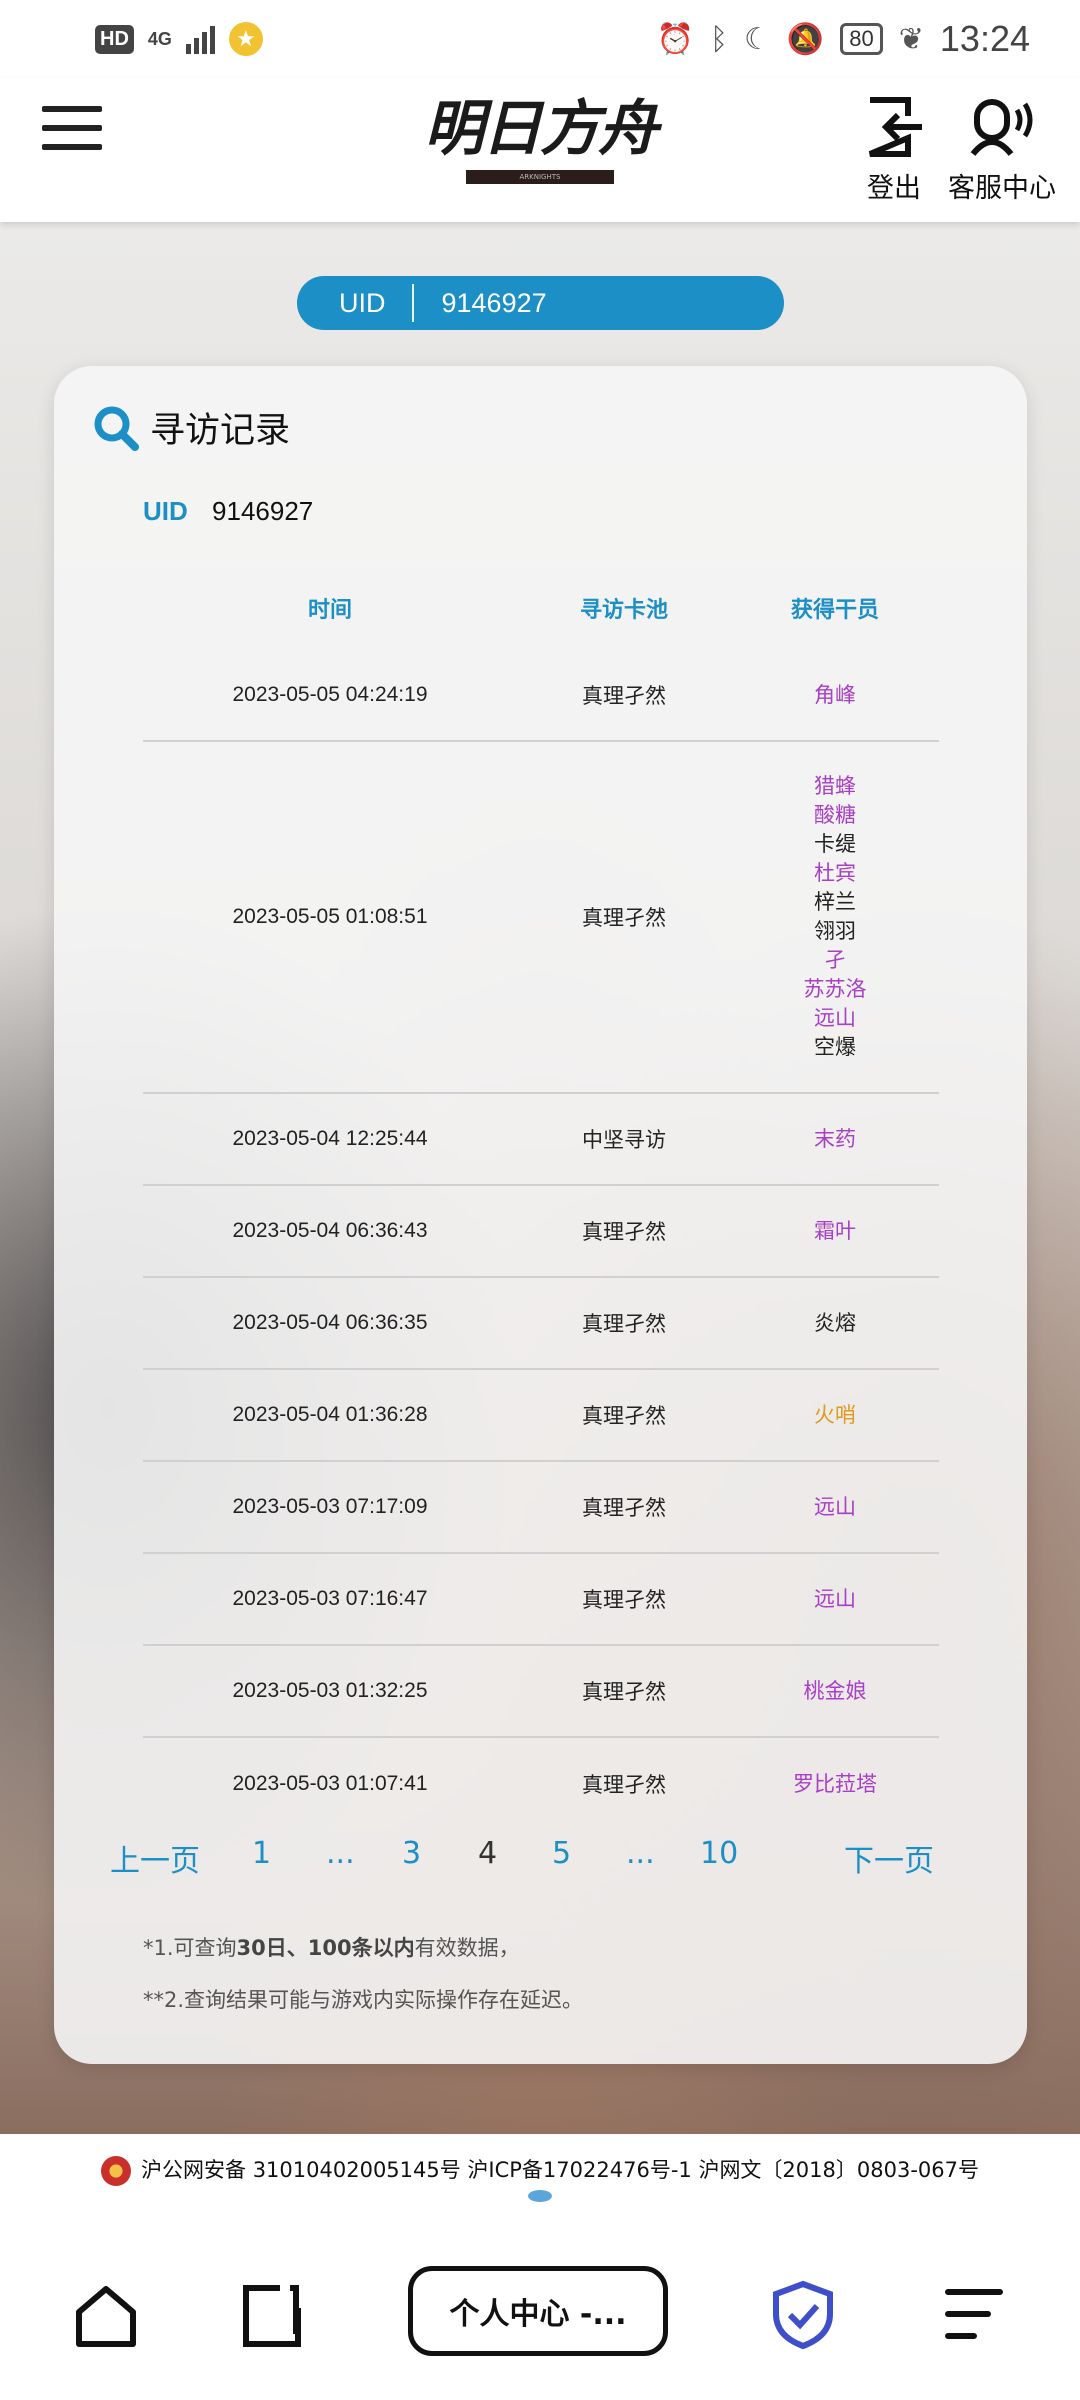  Describe the element at coordinates (330, 1598) in the screenshot. I see `record-time: 2023-05-03 07:16:47` at that location.